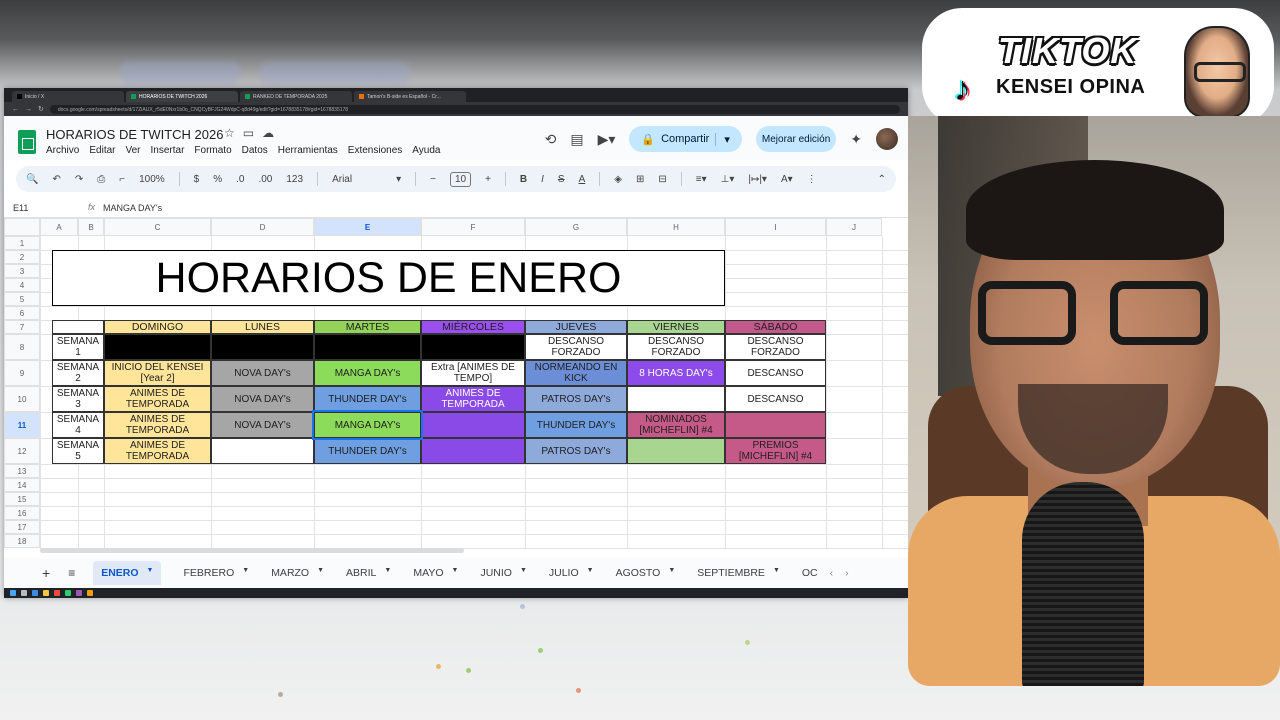 This screenshot has width=1280, height=720. I want to click on column-header-g: G, so click(576, 227).